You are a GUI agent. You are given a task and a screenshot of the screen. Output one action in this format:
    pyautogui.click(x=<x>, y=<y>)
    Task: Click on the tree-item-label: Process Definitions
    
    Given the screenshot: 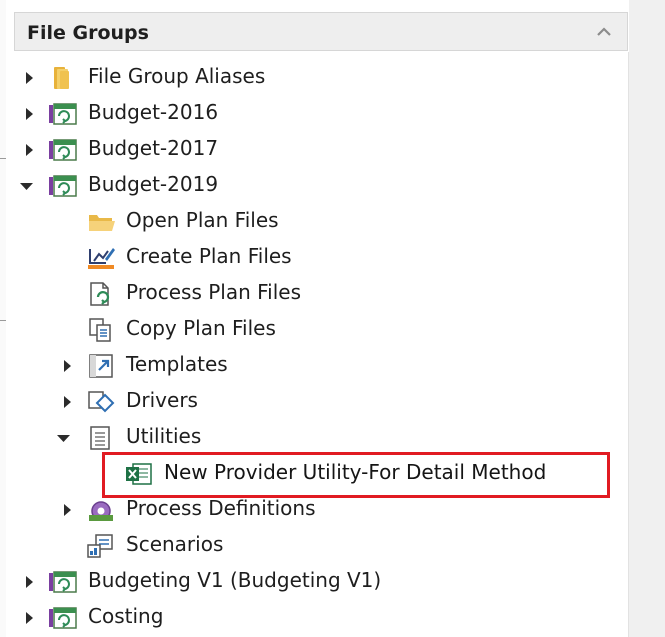 What is the action you would take?
    pyautogui.click(x=221, y=508)
    